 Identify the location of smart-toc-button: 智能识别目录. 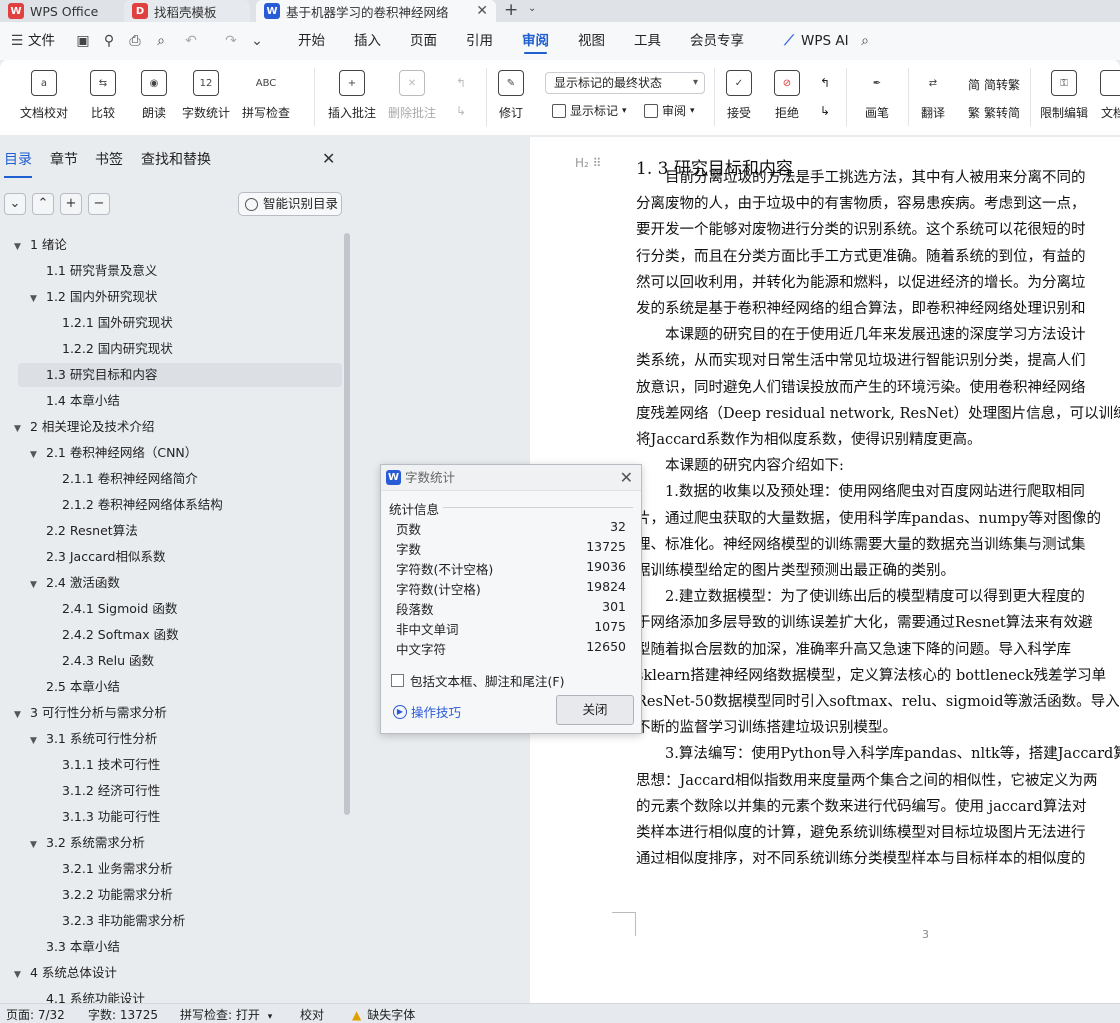
(290, 204).